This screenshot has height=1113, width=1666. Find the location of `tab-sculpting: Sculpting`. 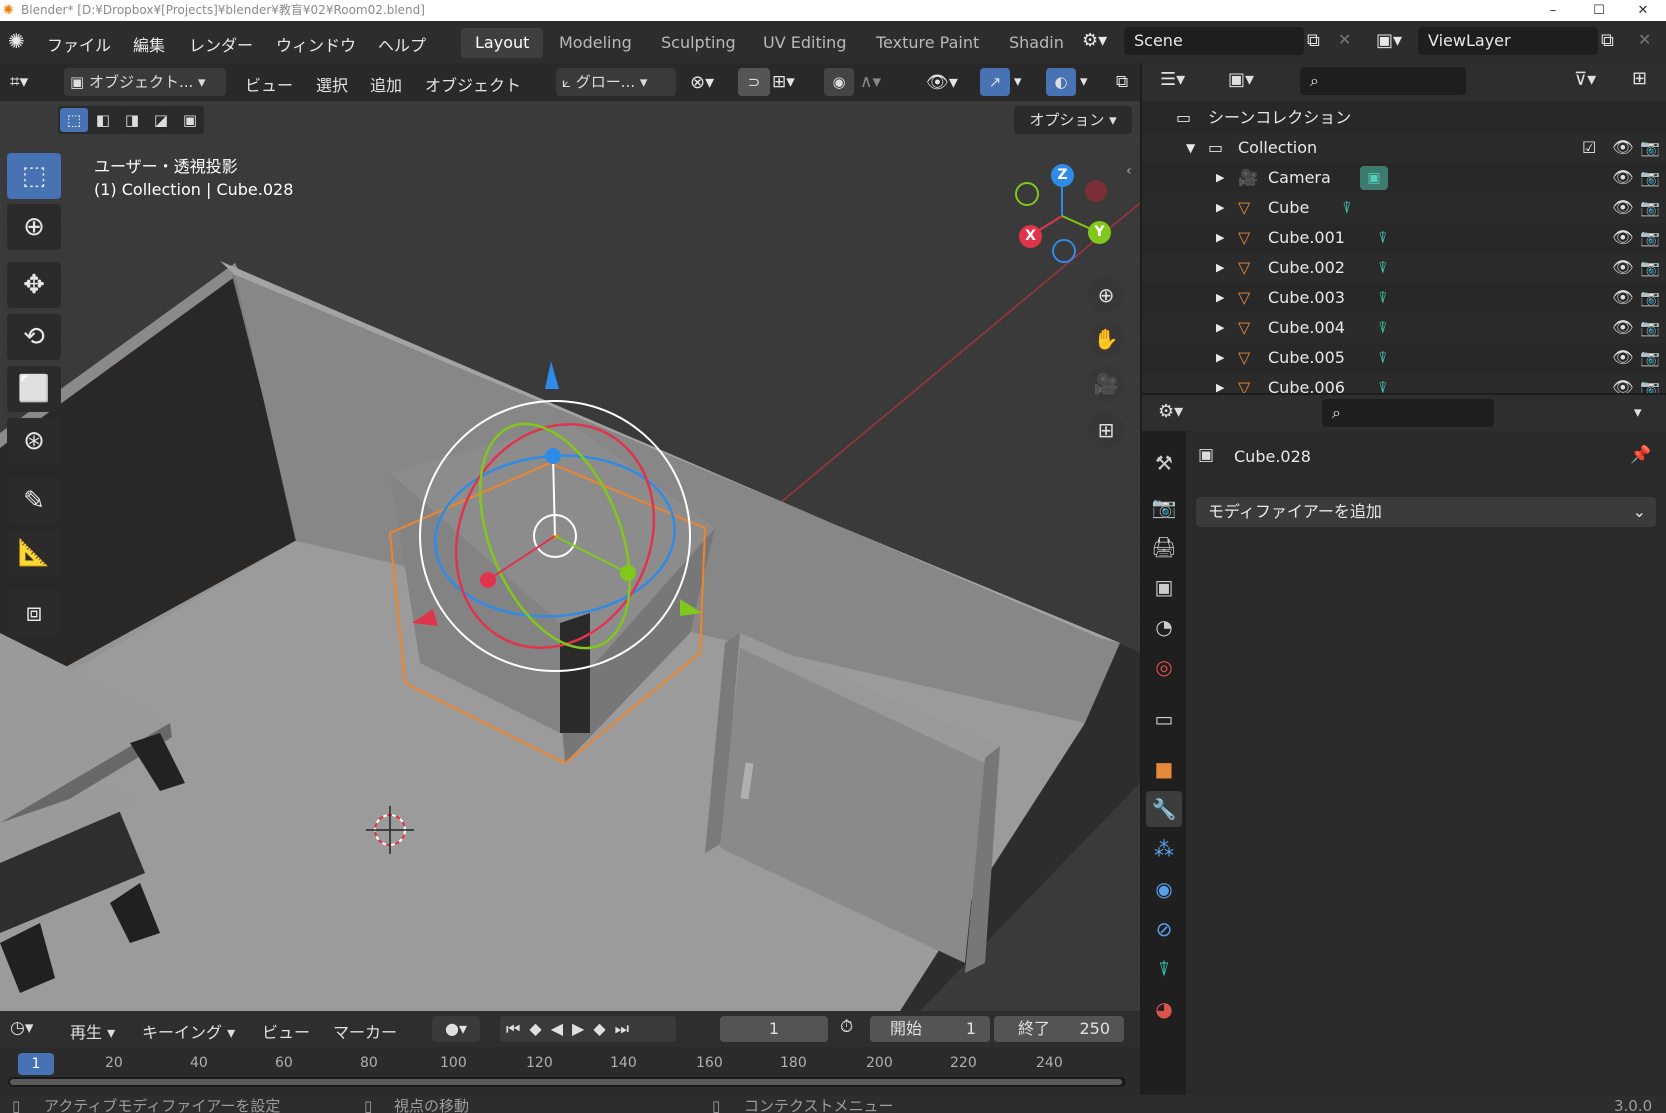

tab-sculpting: Sculpting is located at coordinates (698, 43).